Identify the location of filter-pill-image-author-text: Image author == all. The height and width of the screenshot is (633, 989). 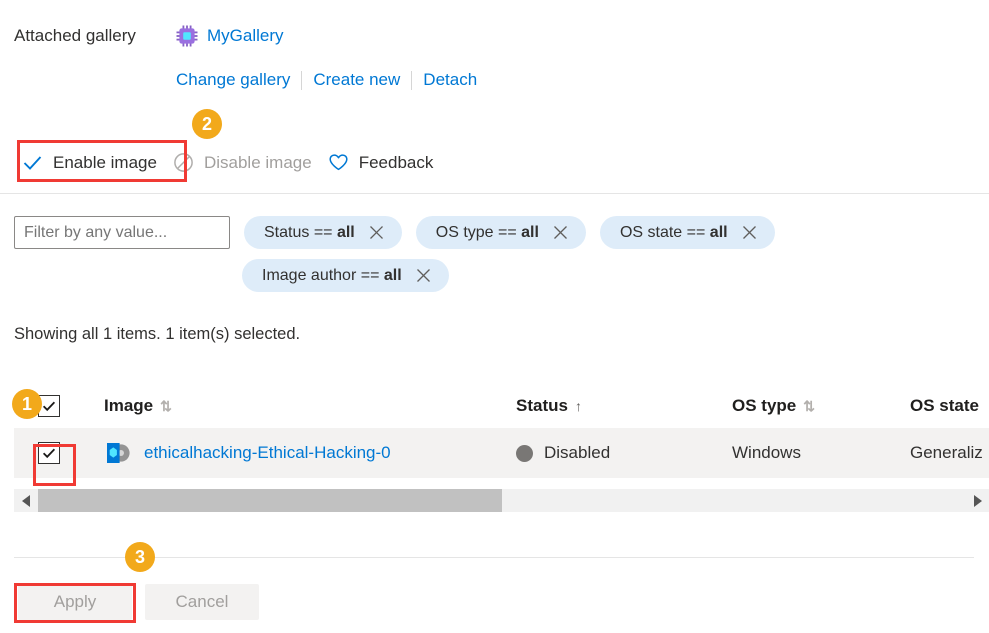
(332, 275).